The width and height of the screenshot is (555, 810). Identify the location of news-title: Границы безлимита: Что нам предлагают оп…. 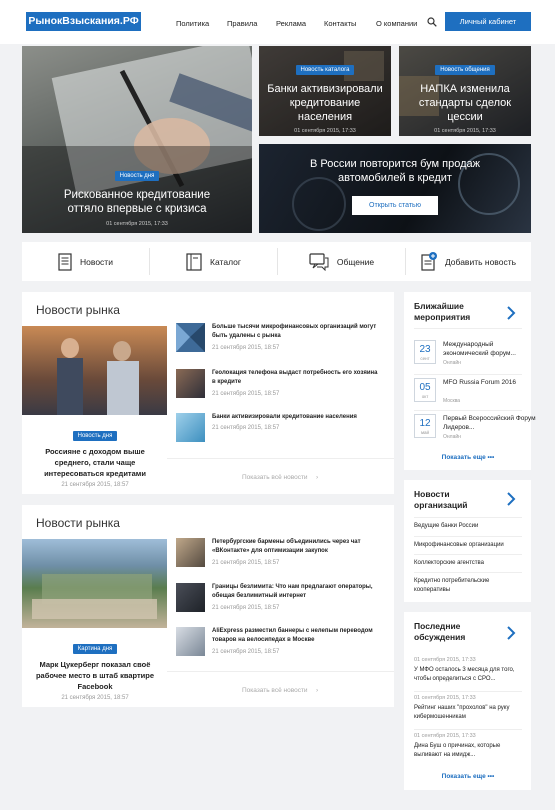
(297, 592).